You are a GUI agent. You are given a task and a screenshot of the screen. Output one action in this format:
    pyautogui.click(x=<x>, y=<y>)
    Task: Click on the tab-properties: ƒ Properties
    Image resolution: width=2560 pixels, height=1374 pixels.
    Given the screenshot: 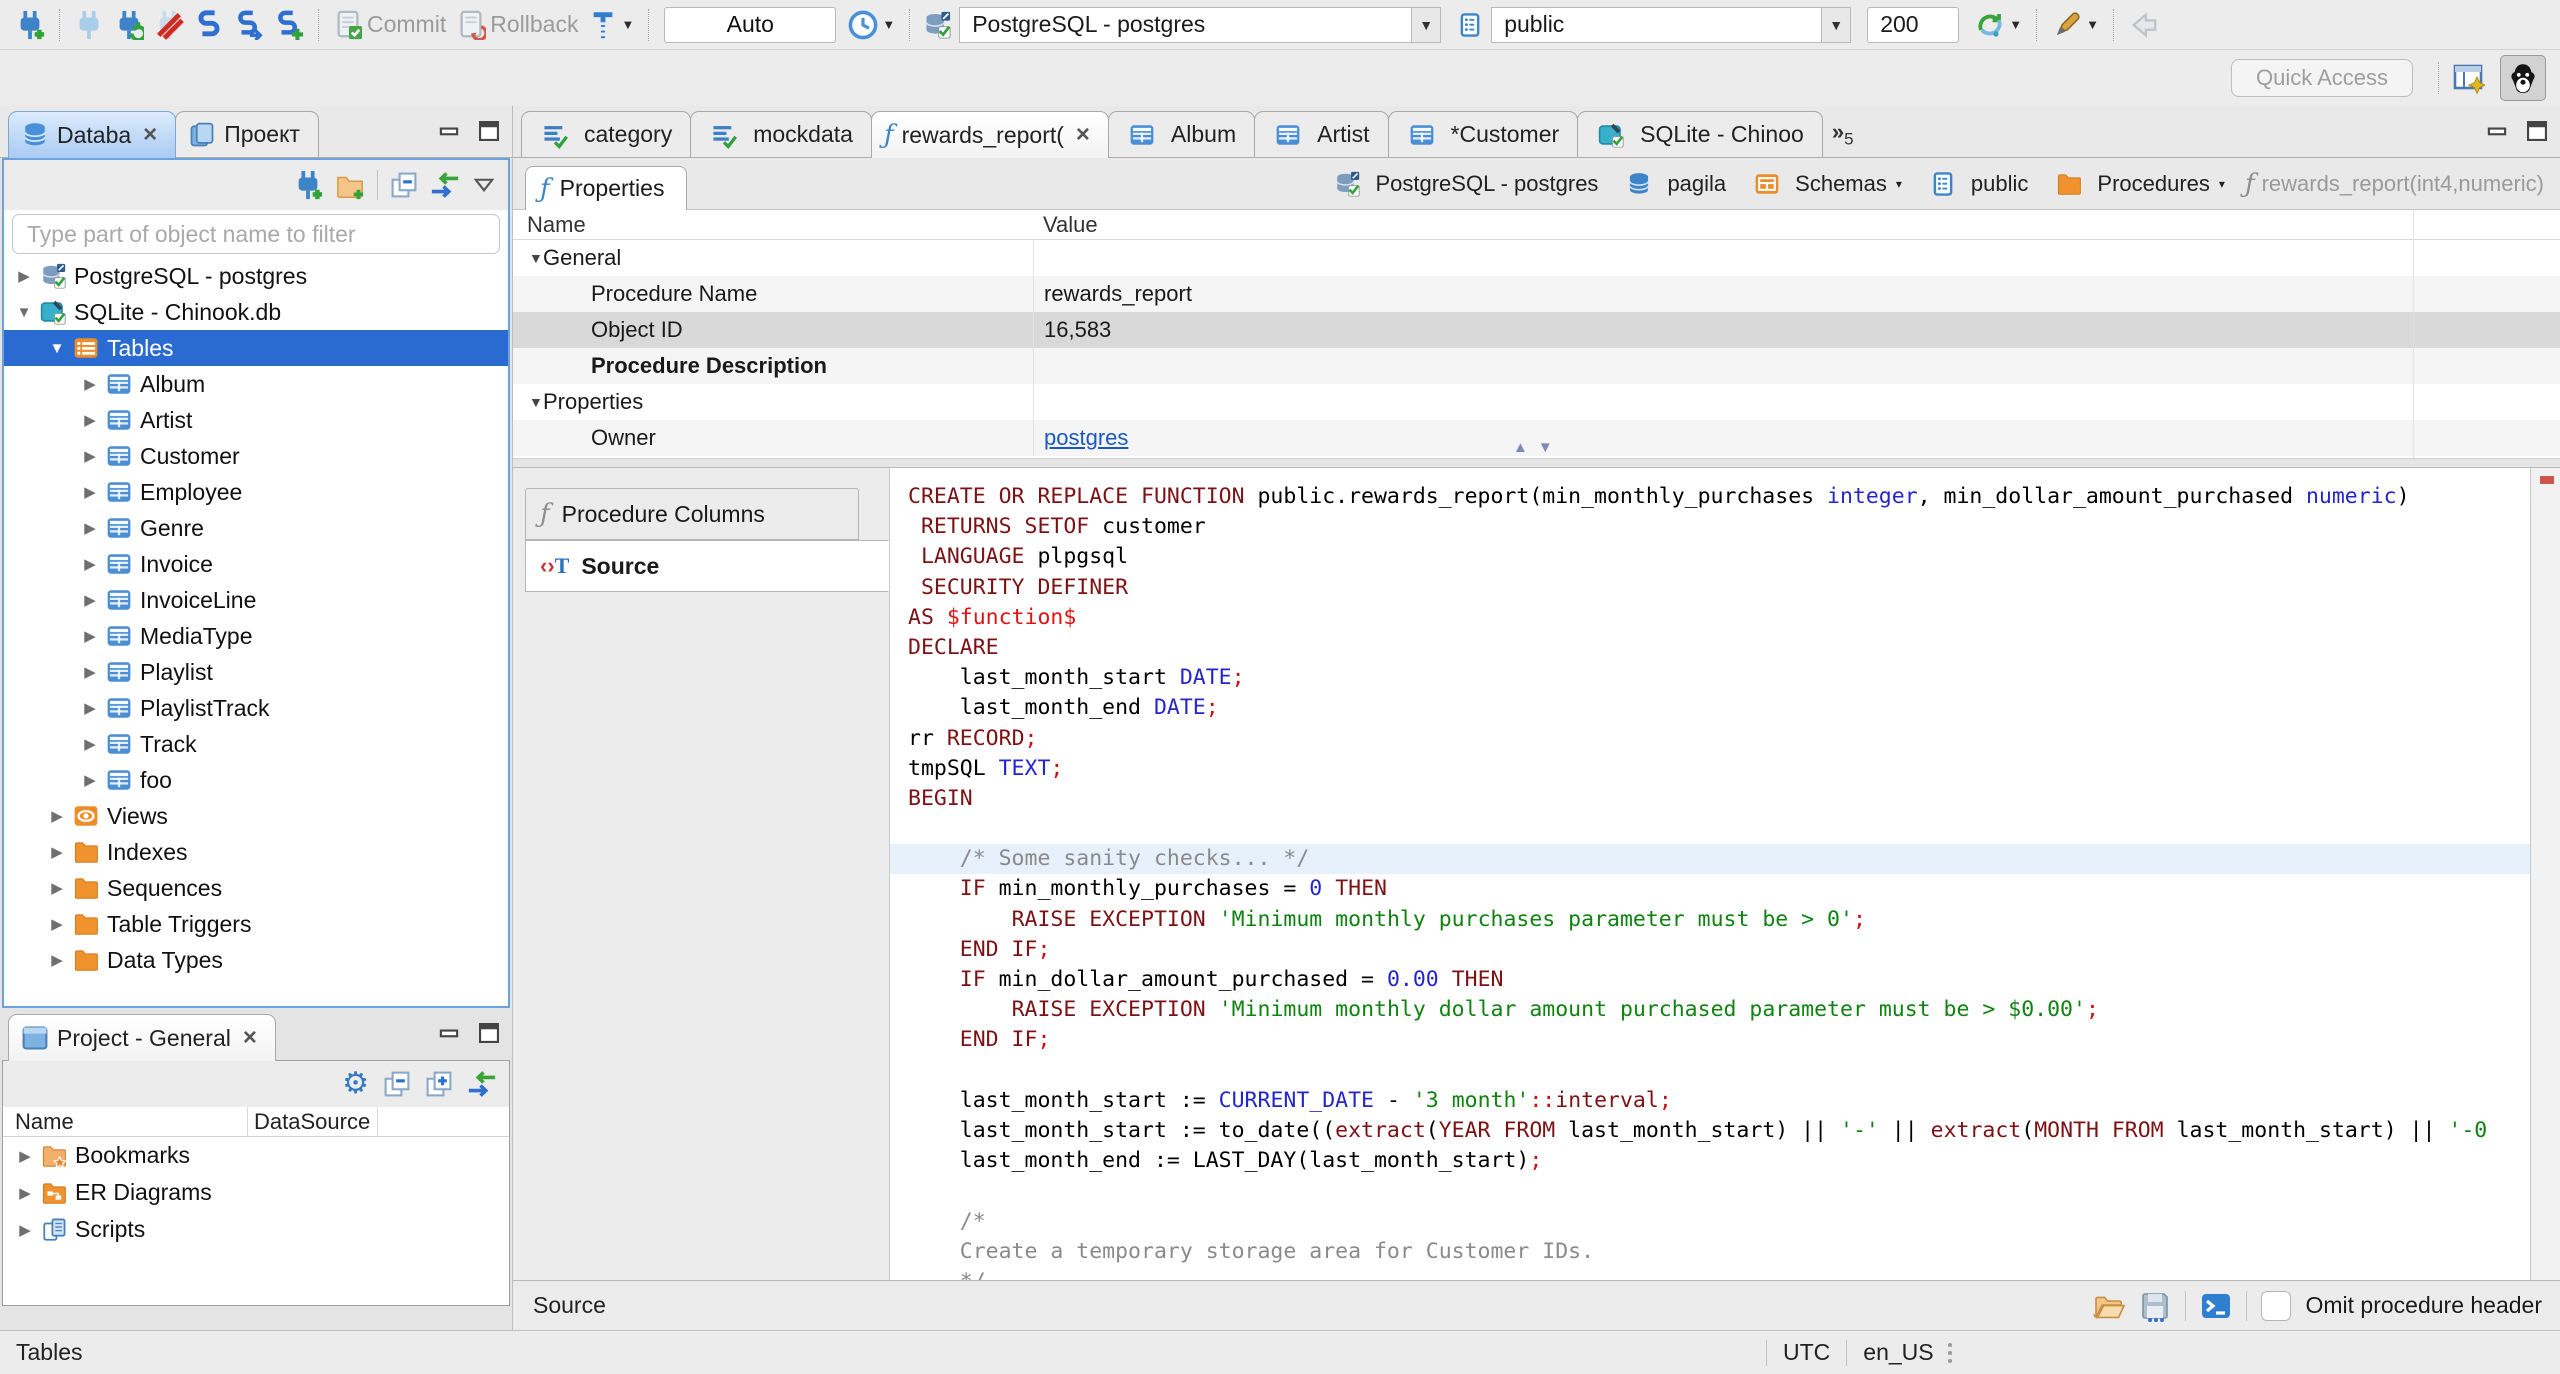 What is the action you would take?
    pyautogui.click(x=606, y=188)
    